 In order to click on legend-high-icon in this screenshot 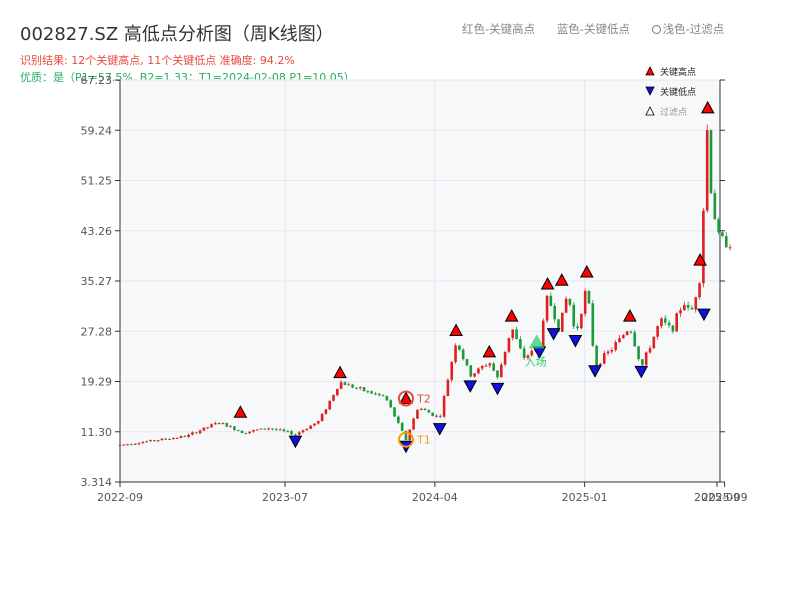, I will do `click(650, 71)`.